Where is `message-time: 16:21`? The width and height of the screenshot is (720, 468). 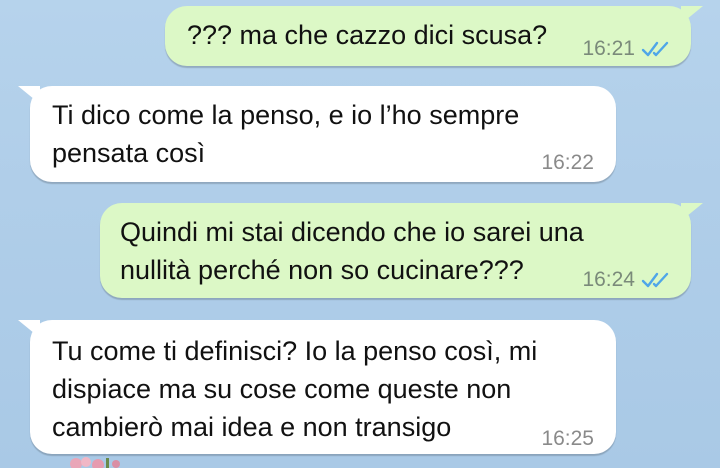 message-time: 16:21 is located at coordinates (608, 48).